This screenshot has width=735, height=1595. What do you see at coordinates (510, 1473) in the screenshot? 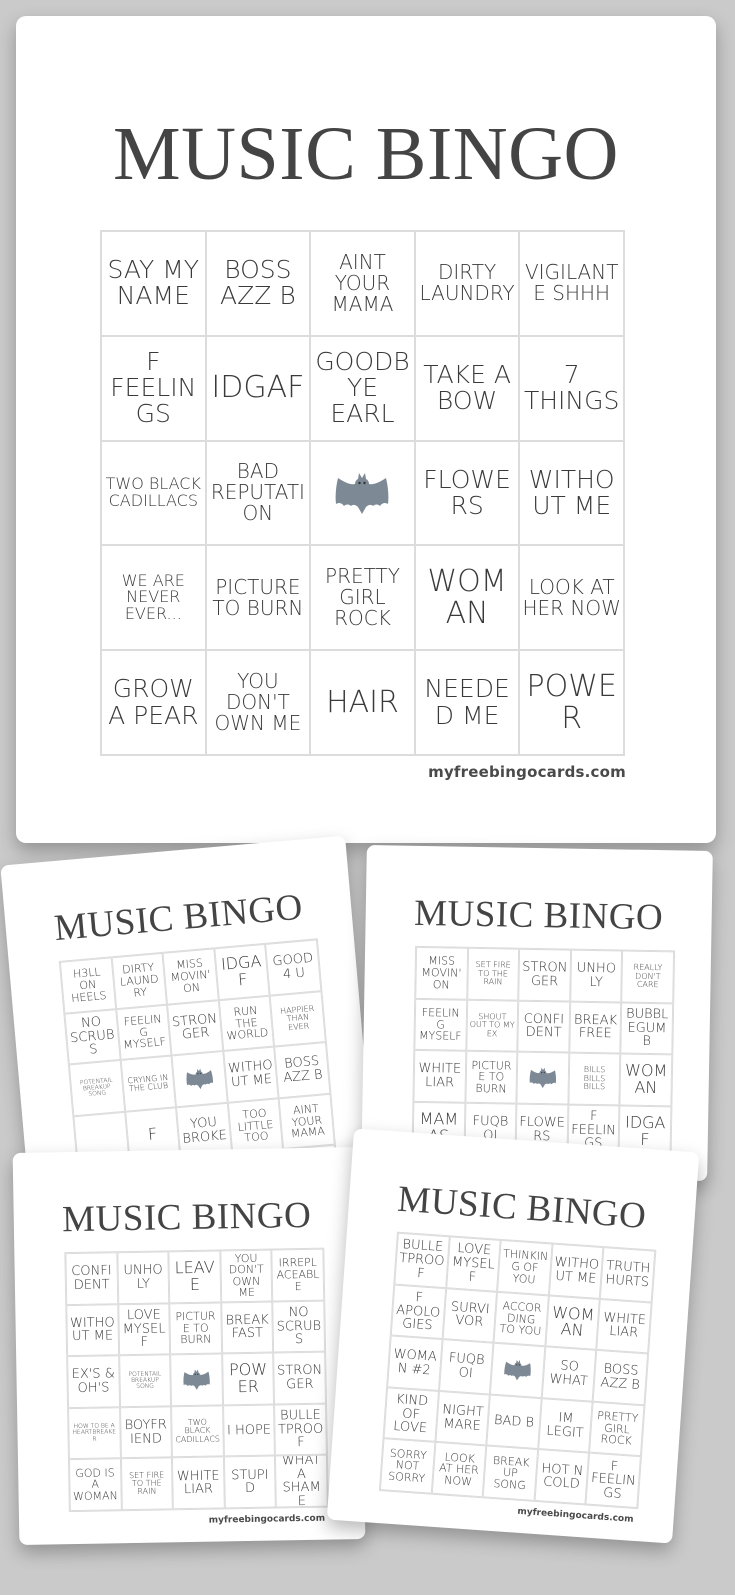
I see `bingo-cell: BREAK UP SONG` at bounding box center [510, 1473].